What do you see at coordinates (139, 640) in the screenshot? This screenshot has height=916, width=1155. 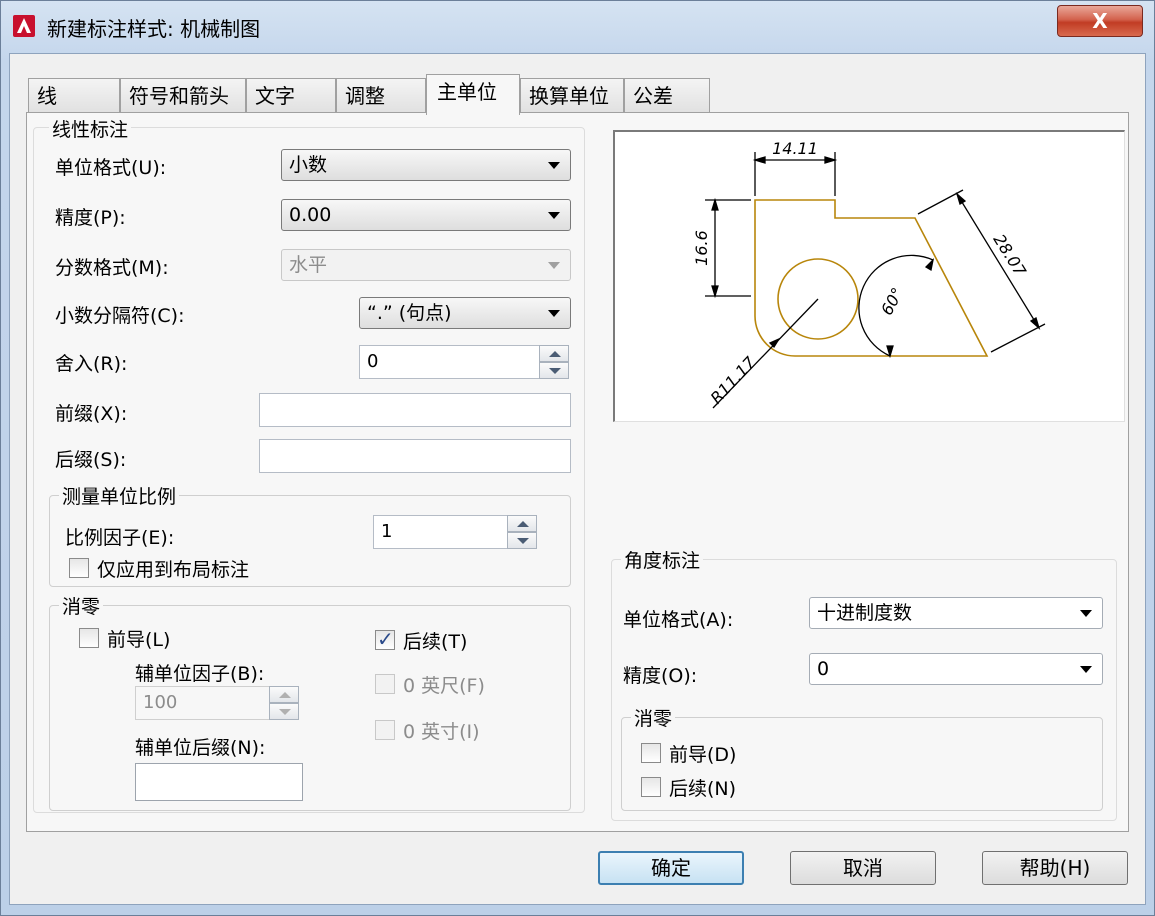 I see `leading-zero-label: 前导(L)` at bounding box center [139, 640].